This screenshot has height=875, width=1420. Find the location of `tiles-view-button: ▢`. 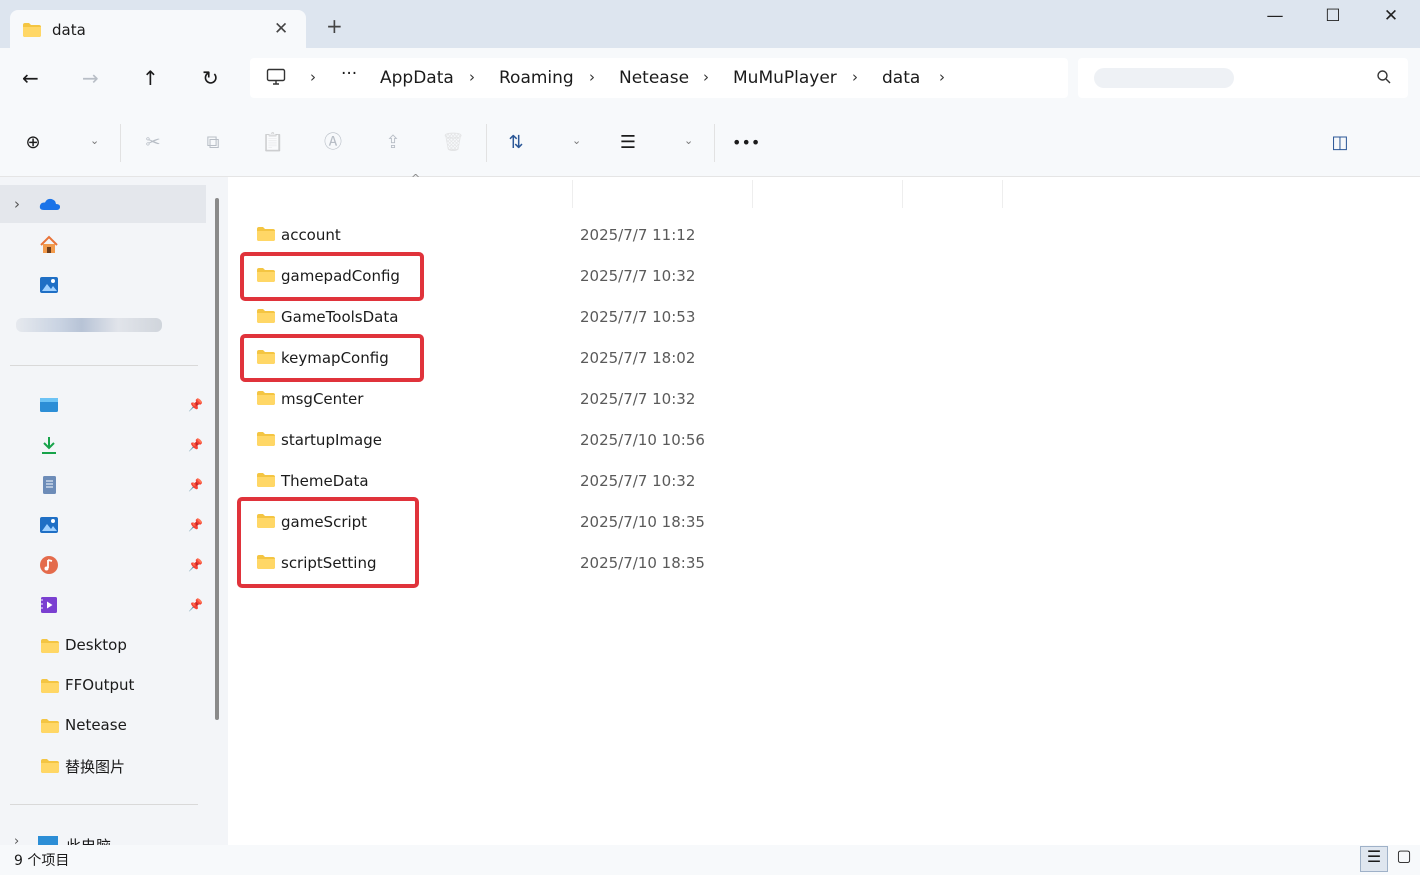

tiles-view-button: ▢ is located at coordinates (1404, 859).